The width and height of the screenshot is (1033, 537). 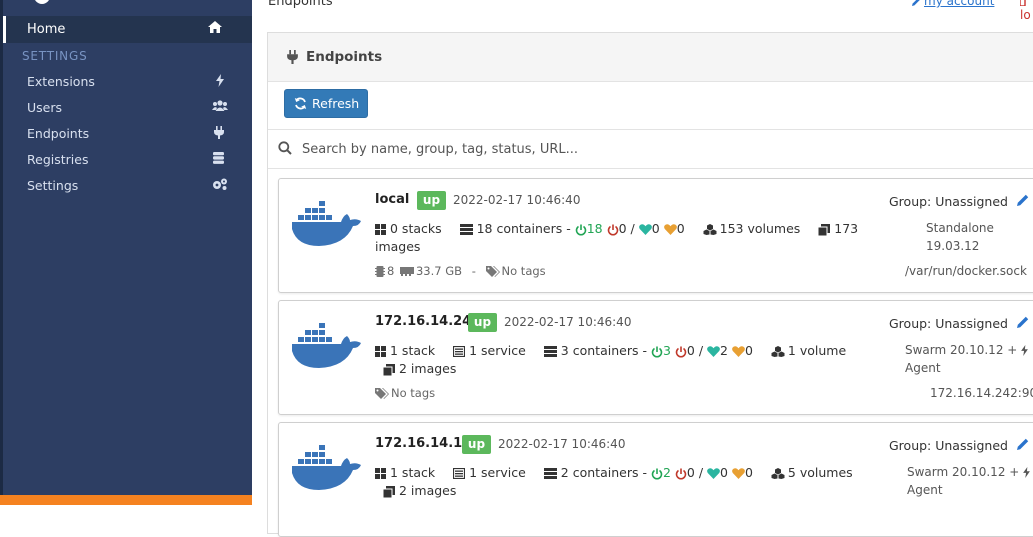 I want to click on endpoint-type: Swarm 20.10.12 +, so click(x=969, y=472).